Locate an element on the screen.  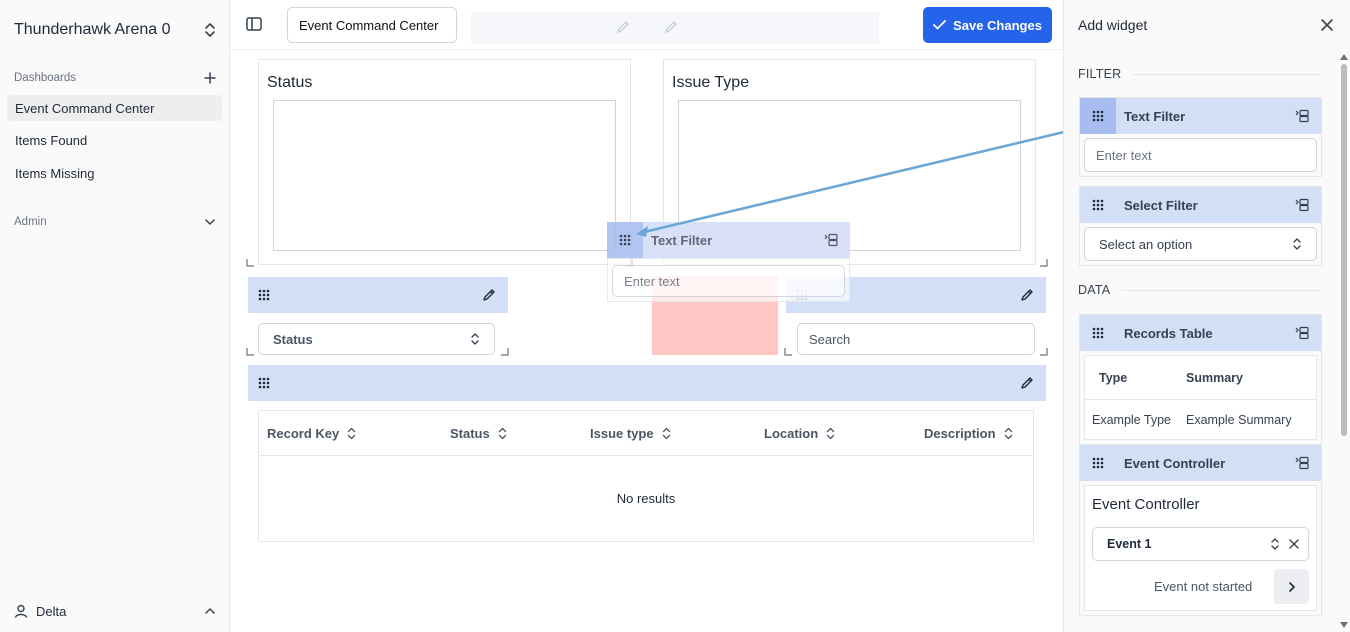
column-header-status: Status is located at coordinates (478, 433).